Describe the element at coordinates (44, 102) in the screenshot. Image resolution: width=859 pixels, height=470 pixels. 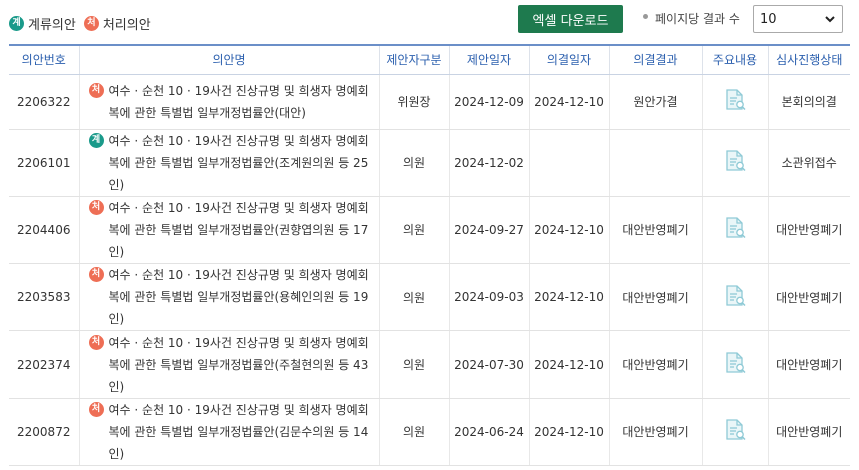
I see `bill-no: 2206322` at that location.